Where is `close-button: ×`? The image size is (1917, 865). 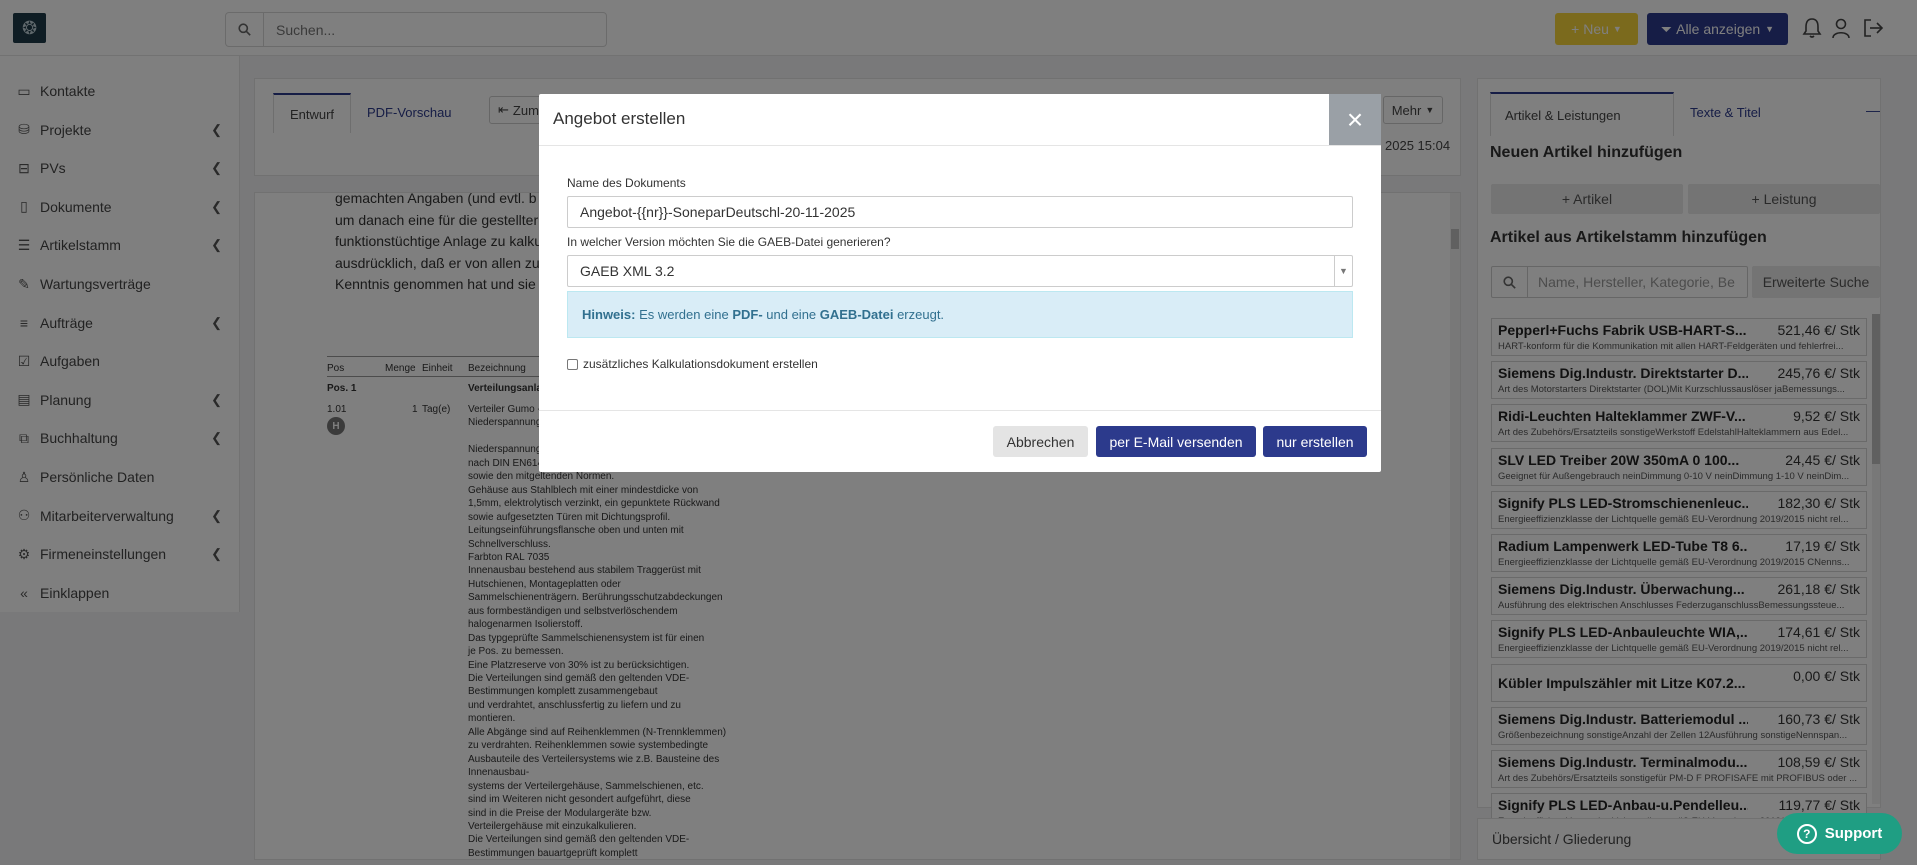 close-button: × is located at coordinates (1355, 119).